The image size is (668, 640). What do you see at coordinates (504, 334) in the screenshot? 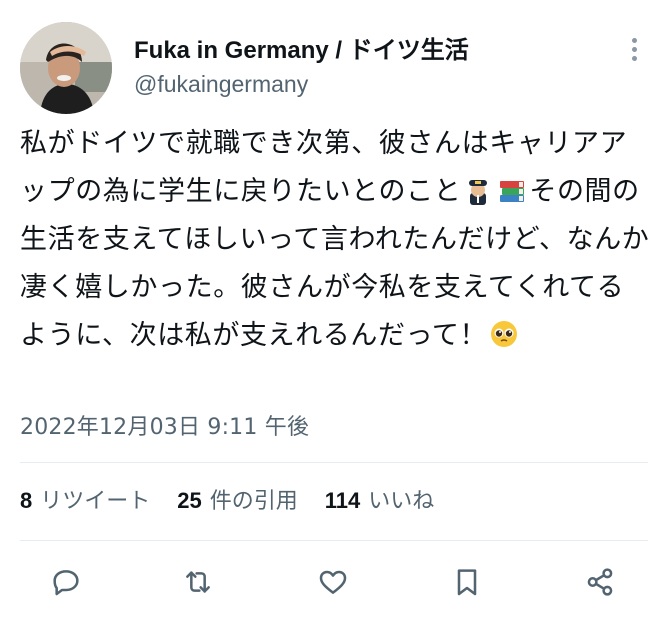
I see `pleading-face-emoji-icon` at bounding box center [504, 334].